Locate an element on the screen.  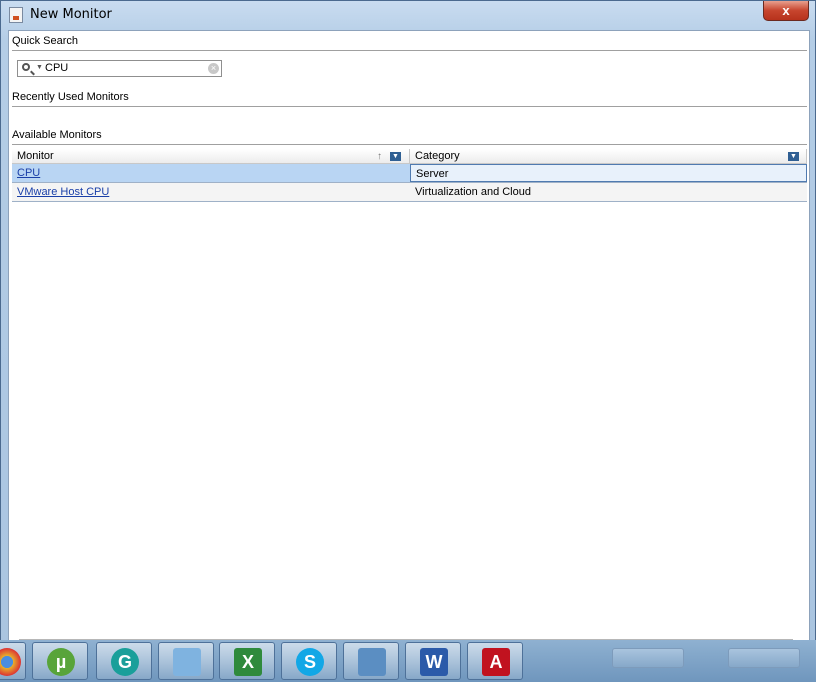
title-bar: New Monitor x is located at coordinates (408, 15).